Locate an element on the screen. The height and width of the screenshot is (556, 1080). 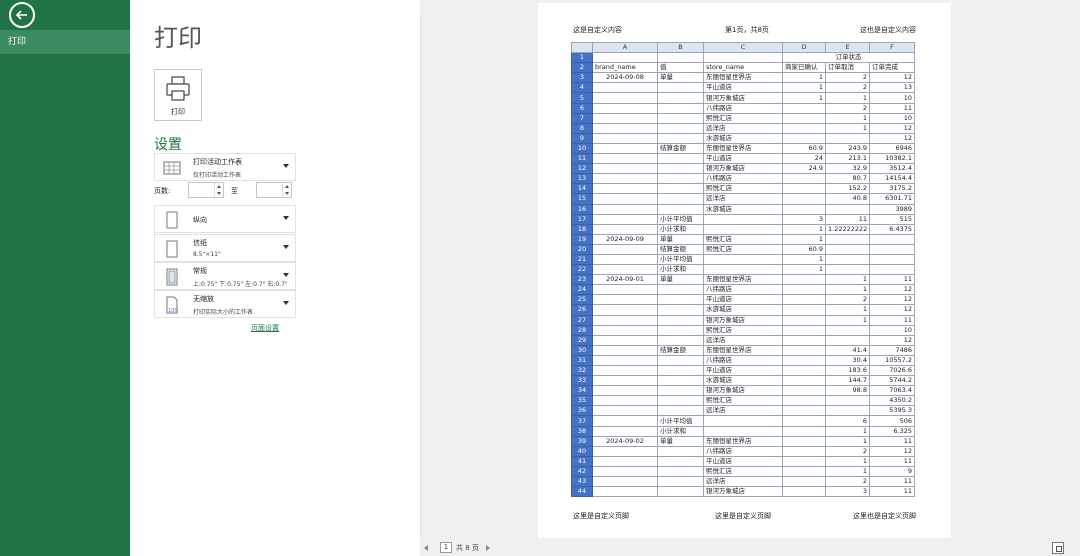
back-button is located at coordinates (22, 15).